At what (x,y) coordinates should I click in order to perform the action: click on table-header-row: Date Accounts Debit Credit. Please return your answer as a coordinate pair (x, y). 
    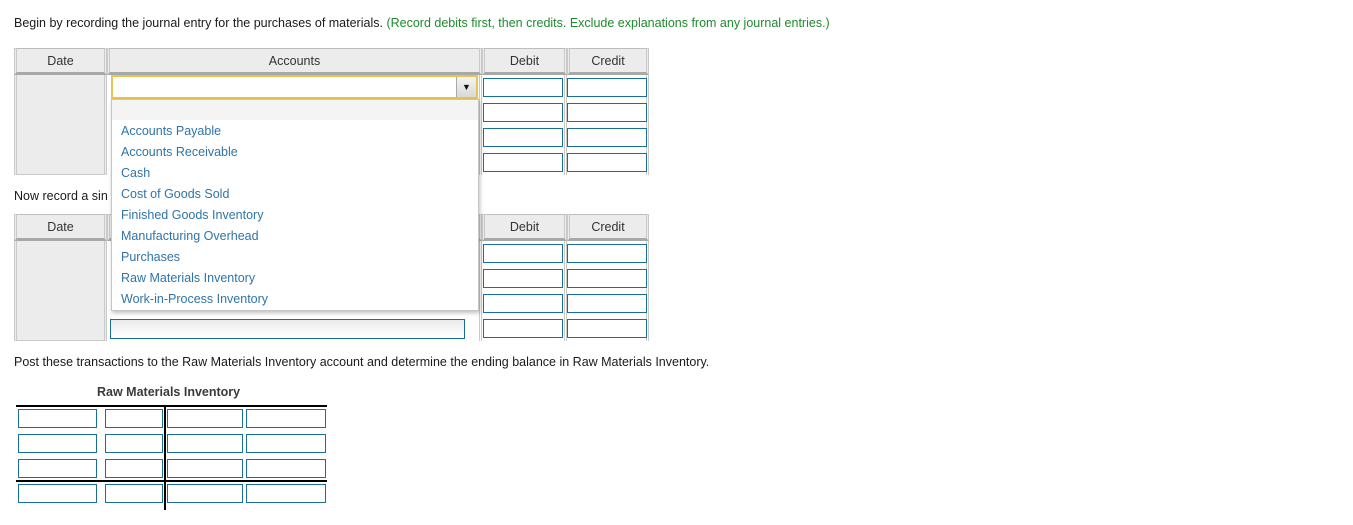
    Looking at the image, I should click on (331, 61).